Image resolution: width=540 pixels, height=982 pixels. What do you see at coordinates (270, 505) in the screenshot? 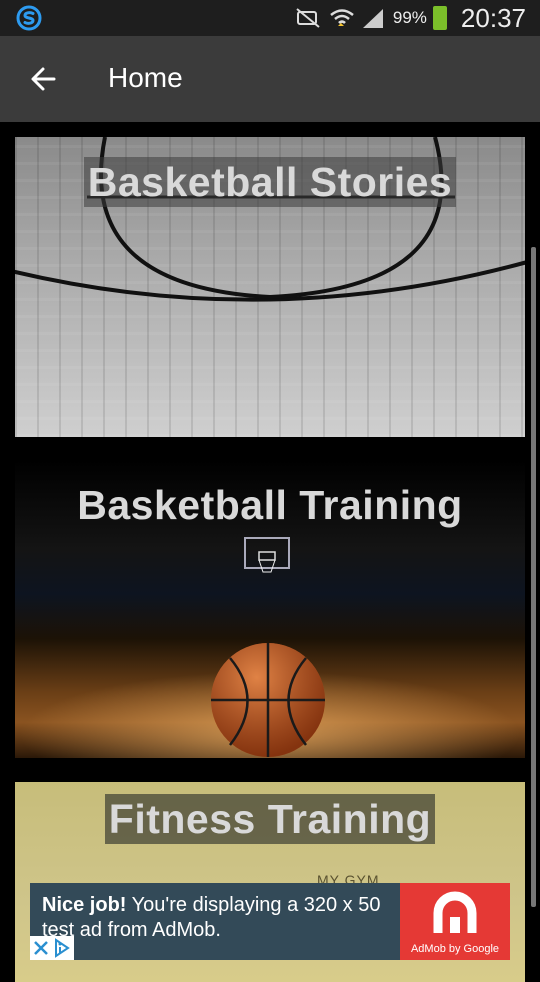
I see `card-title: Basketball Training` at bounding box center [270, 505].